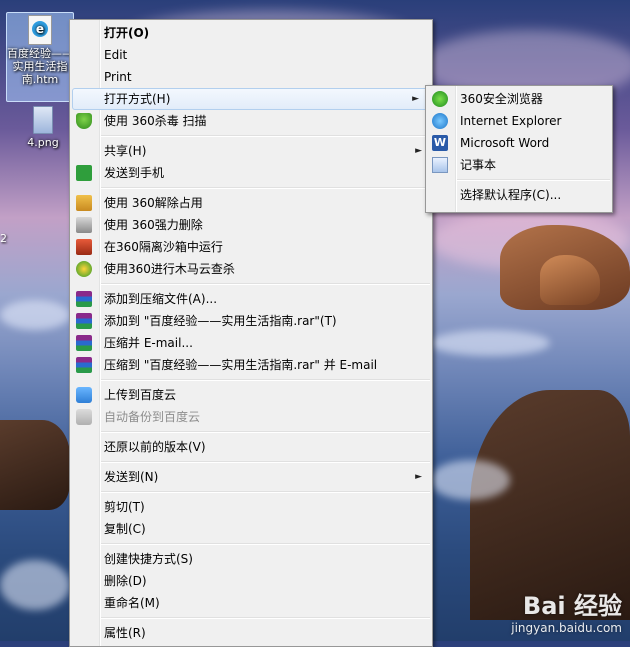  Describe the element at coordinates (84, 247) in the screenshot. I see `360-sandbox-icon` at that location.